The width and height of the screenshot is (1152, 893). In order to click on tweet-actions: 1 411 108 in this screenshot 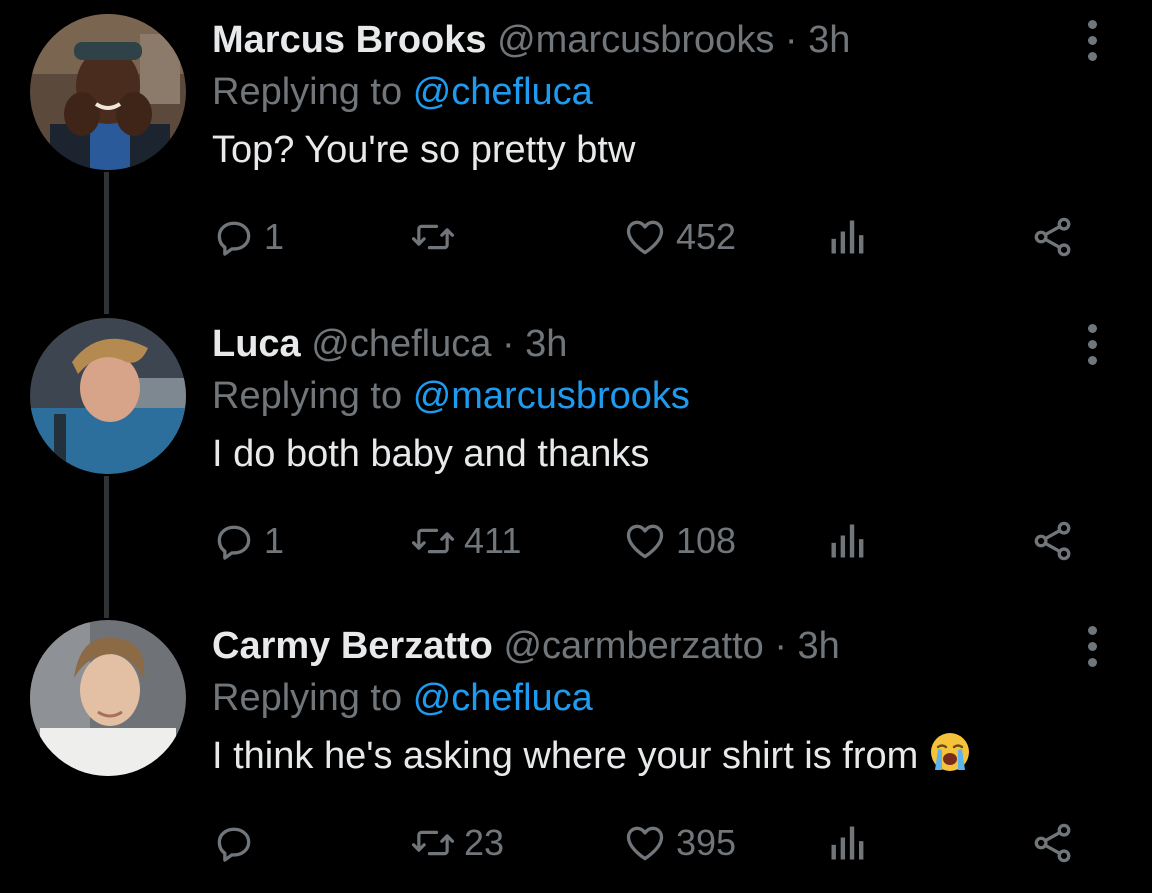, I will do `click(652, 541)`.